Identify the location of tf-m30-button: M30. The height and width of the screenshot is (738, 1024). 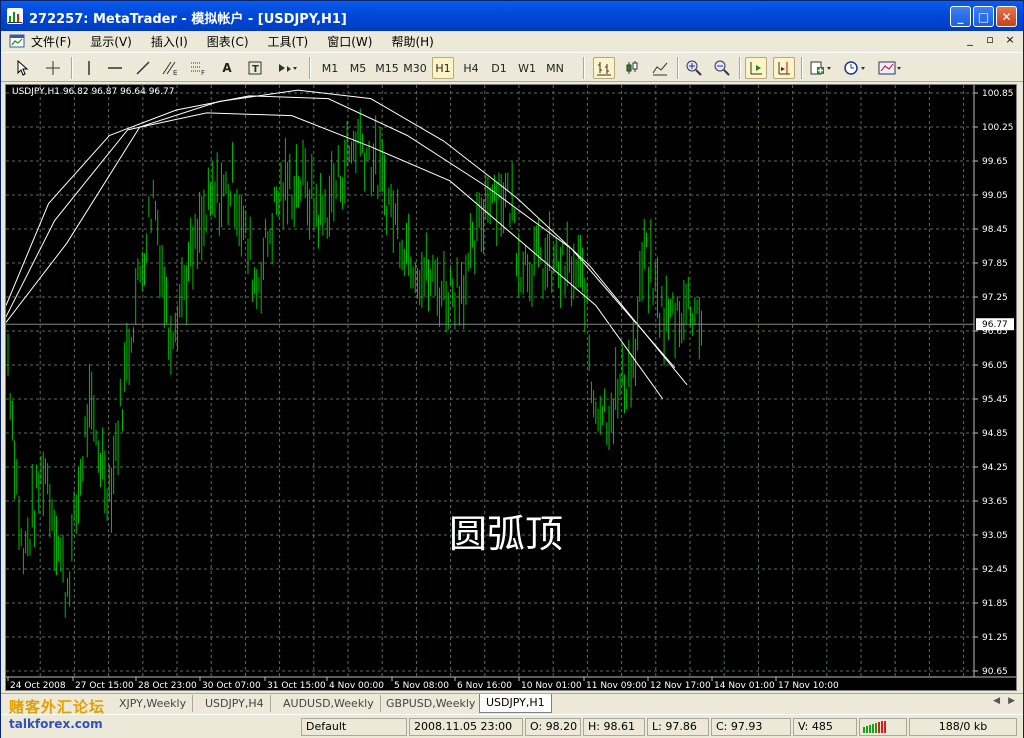
(415, 68).